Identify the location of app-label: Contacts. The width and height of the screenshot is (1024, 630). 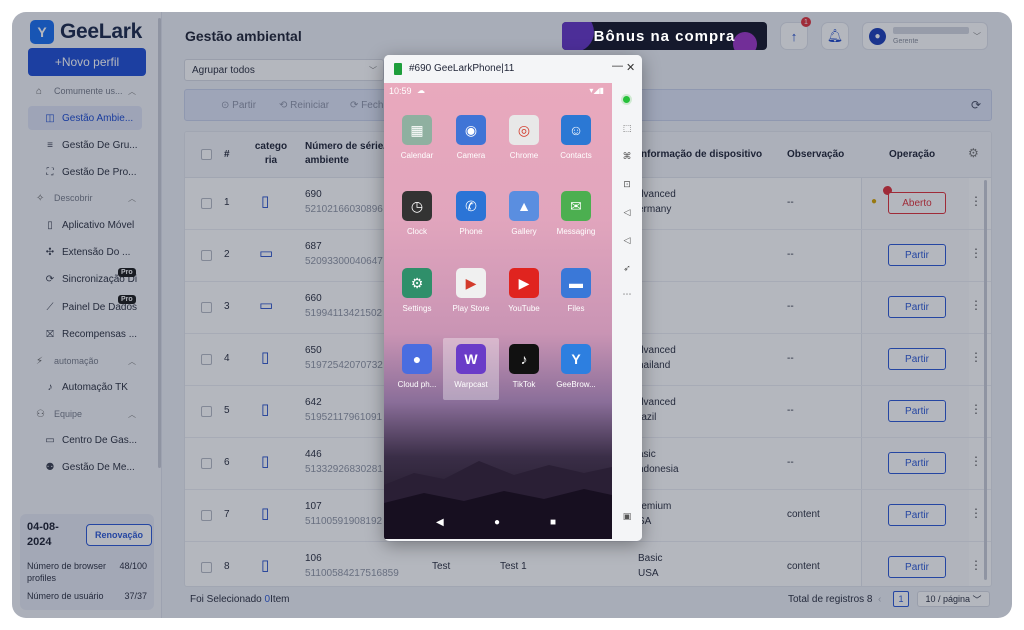
(576, 155).